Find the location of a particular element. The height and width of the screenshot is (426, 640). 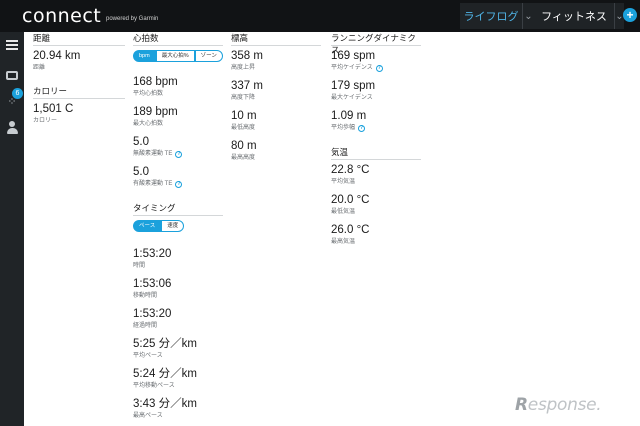

aerobic-te-label: 有酸素運動 TE is located at coordinates (153, 184).